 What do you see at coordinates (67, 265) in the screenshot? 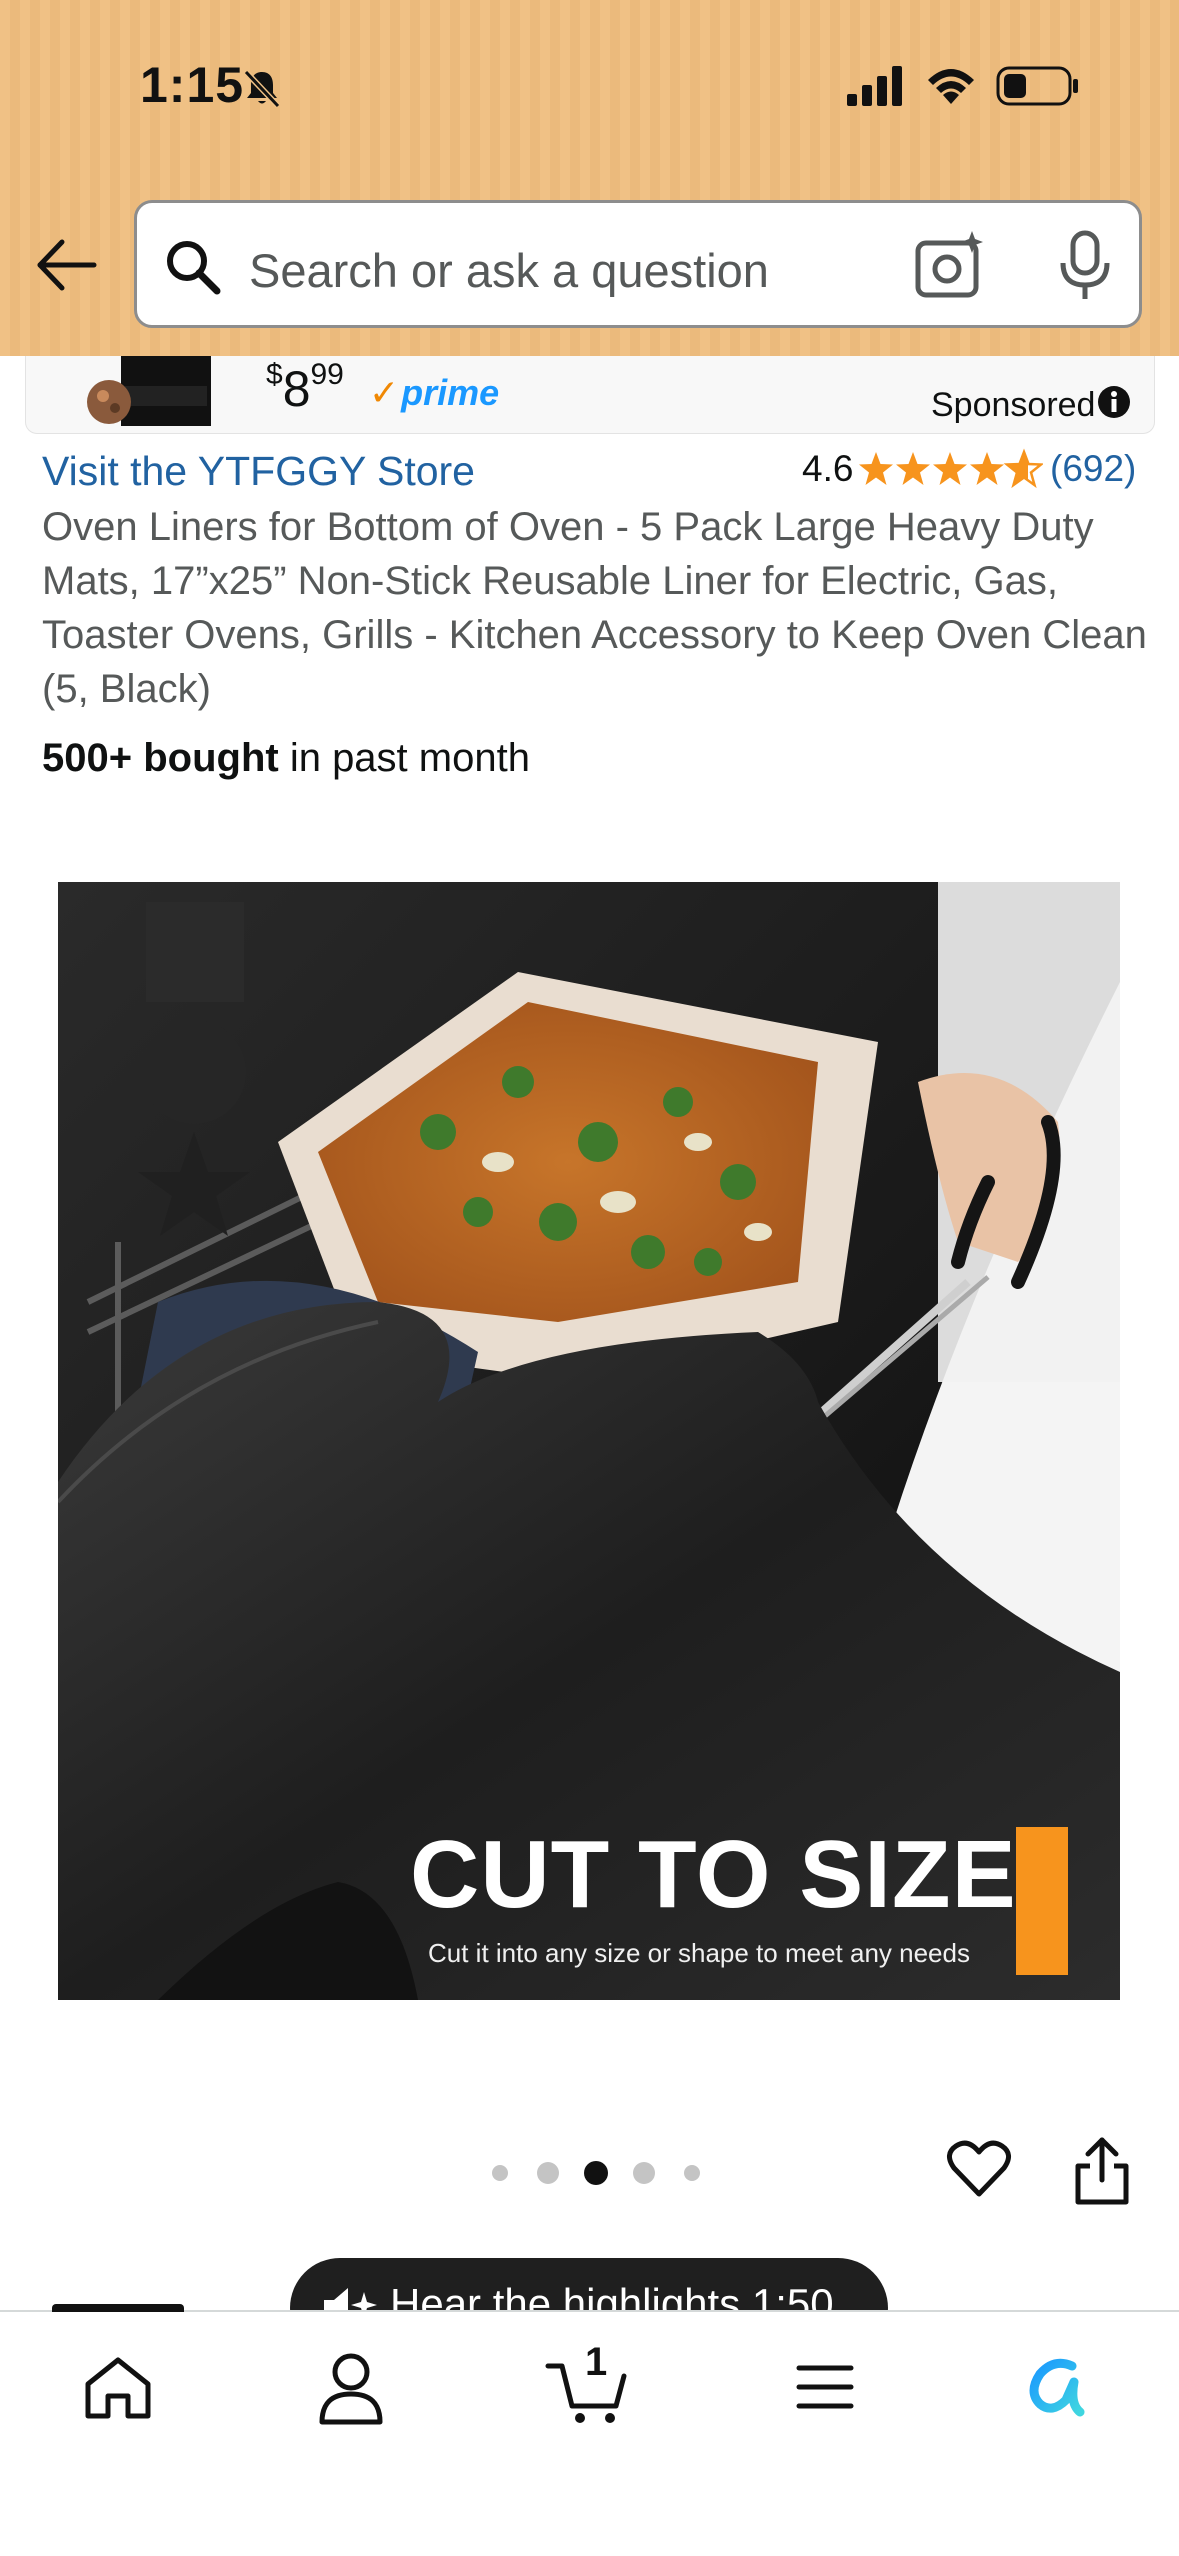
I see `back-arrow-icon` at bounding box center [67, 265].